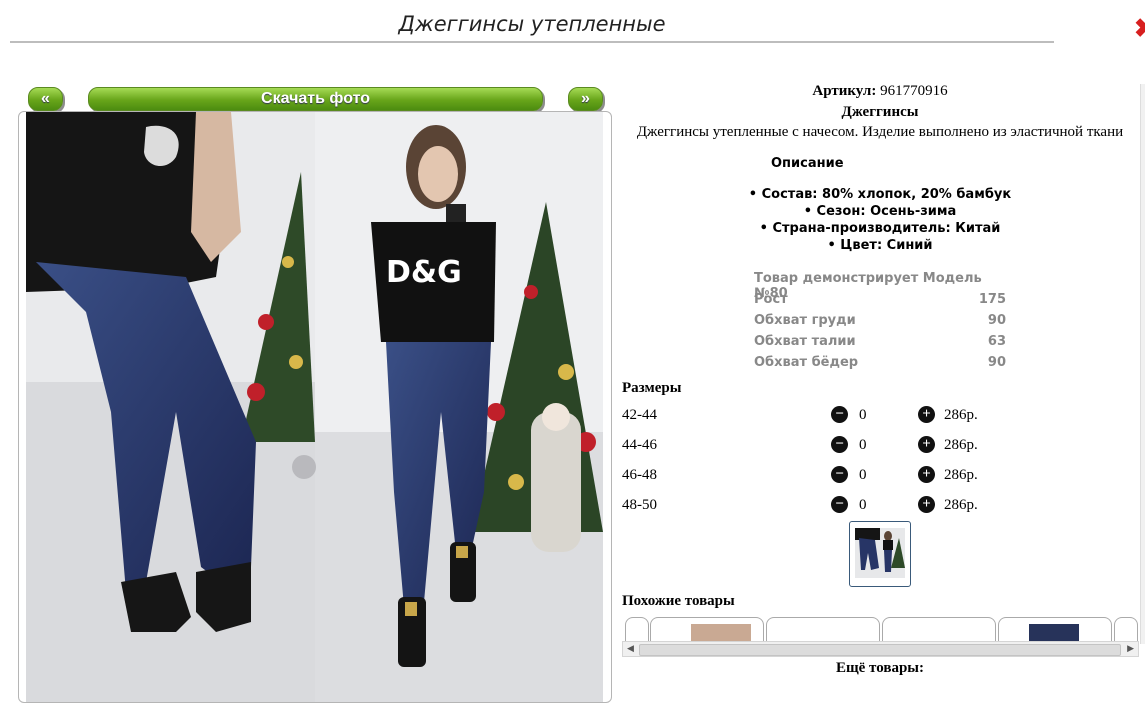  What do you see at coordinates (872, 416) in the screenshot?
I see `size-row: 42-44 − 0 + 286р.` at bounding box center [872, 416].